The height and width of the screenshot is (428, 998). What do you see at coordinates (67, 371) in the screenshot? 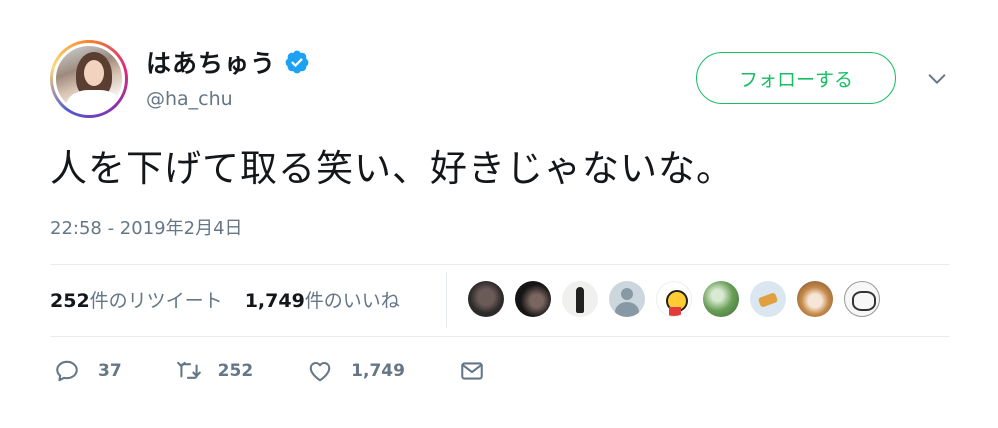
I see `reply-icon` at bounding box center [67, 371].